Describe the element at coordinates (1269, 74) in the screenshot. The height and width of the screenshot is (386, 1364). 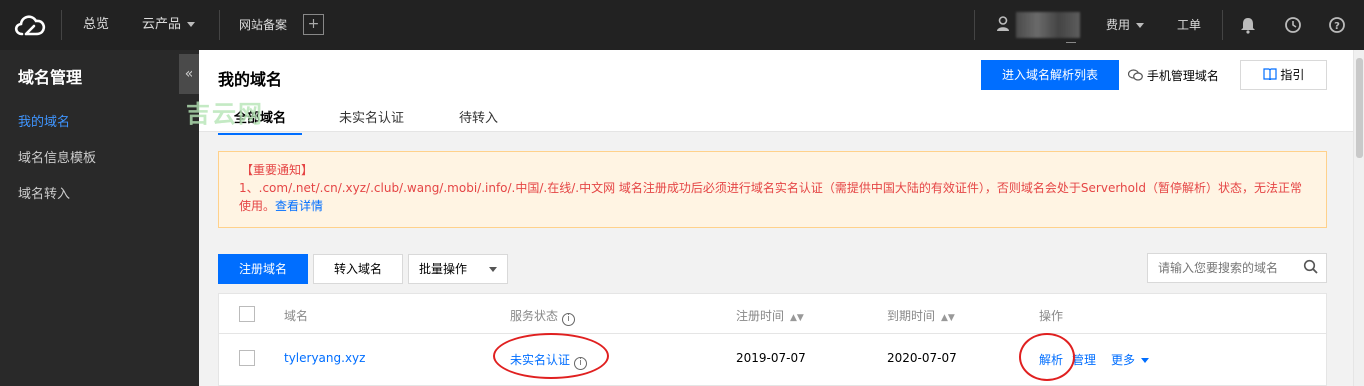
I see `book-icon` at that location.